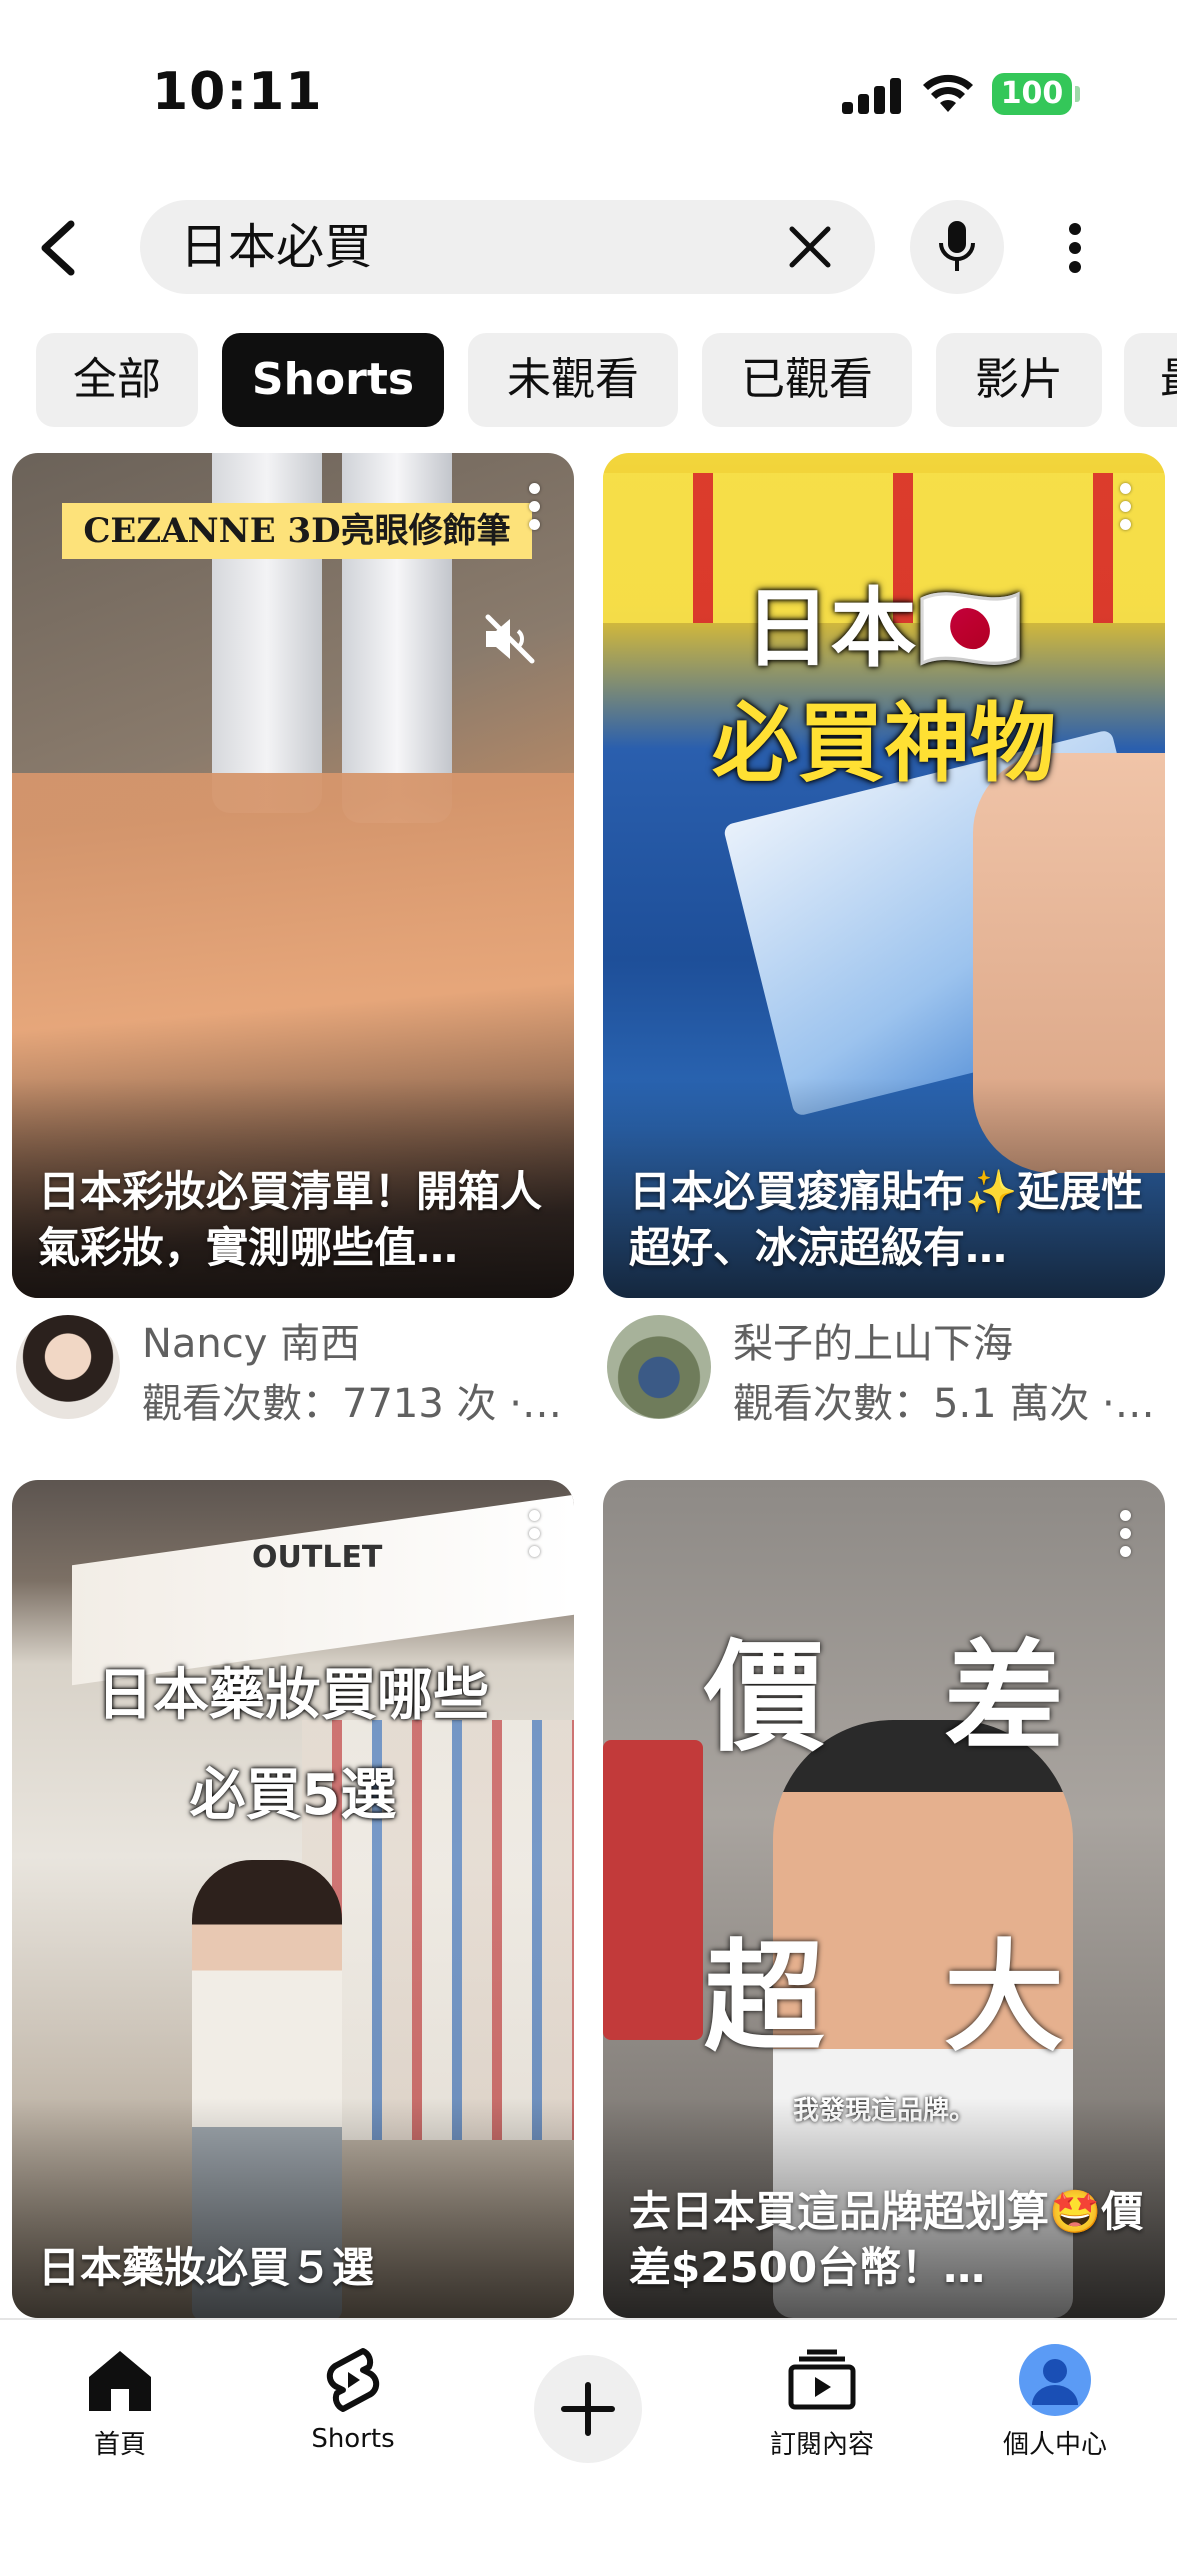  Describe the element at coordinates (884, 744) in the screenshot. I see `overlay-line-2: 必買神物` at that location.